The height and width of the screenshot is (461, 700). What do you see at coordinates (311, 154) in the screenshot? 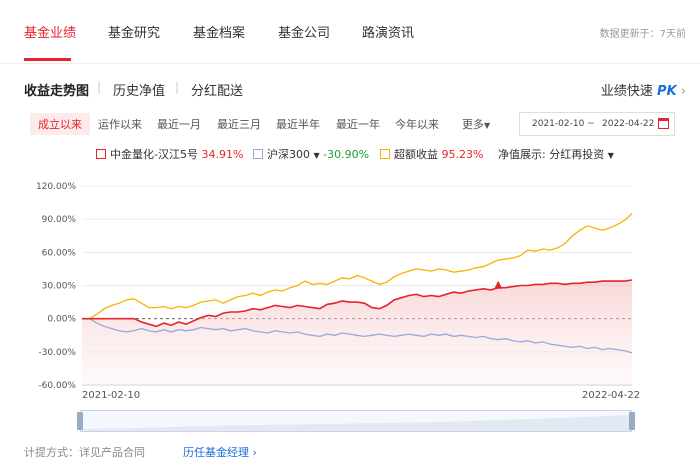
I see `legend-index: 沪深300 ▼ -30.90%` at bounding box center [311, 154].